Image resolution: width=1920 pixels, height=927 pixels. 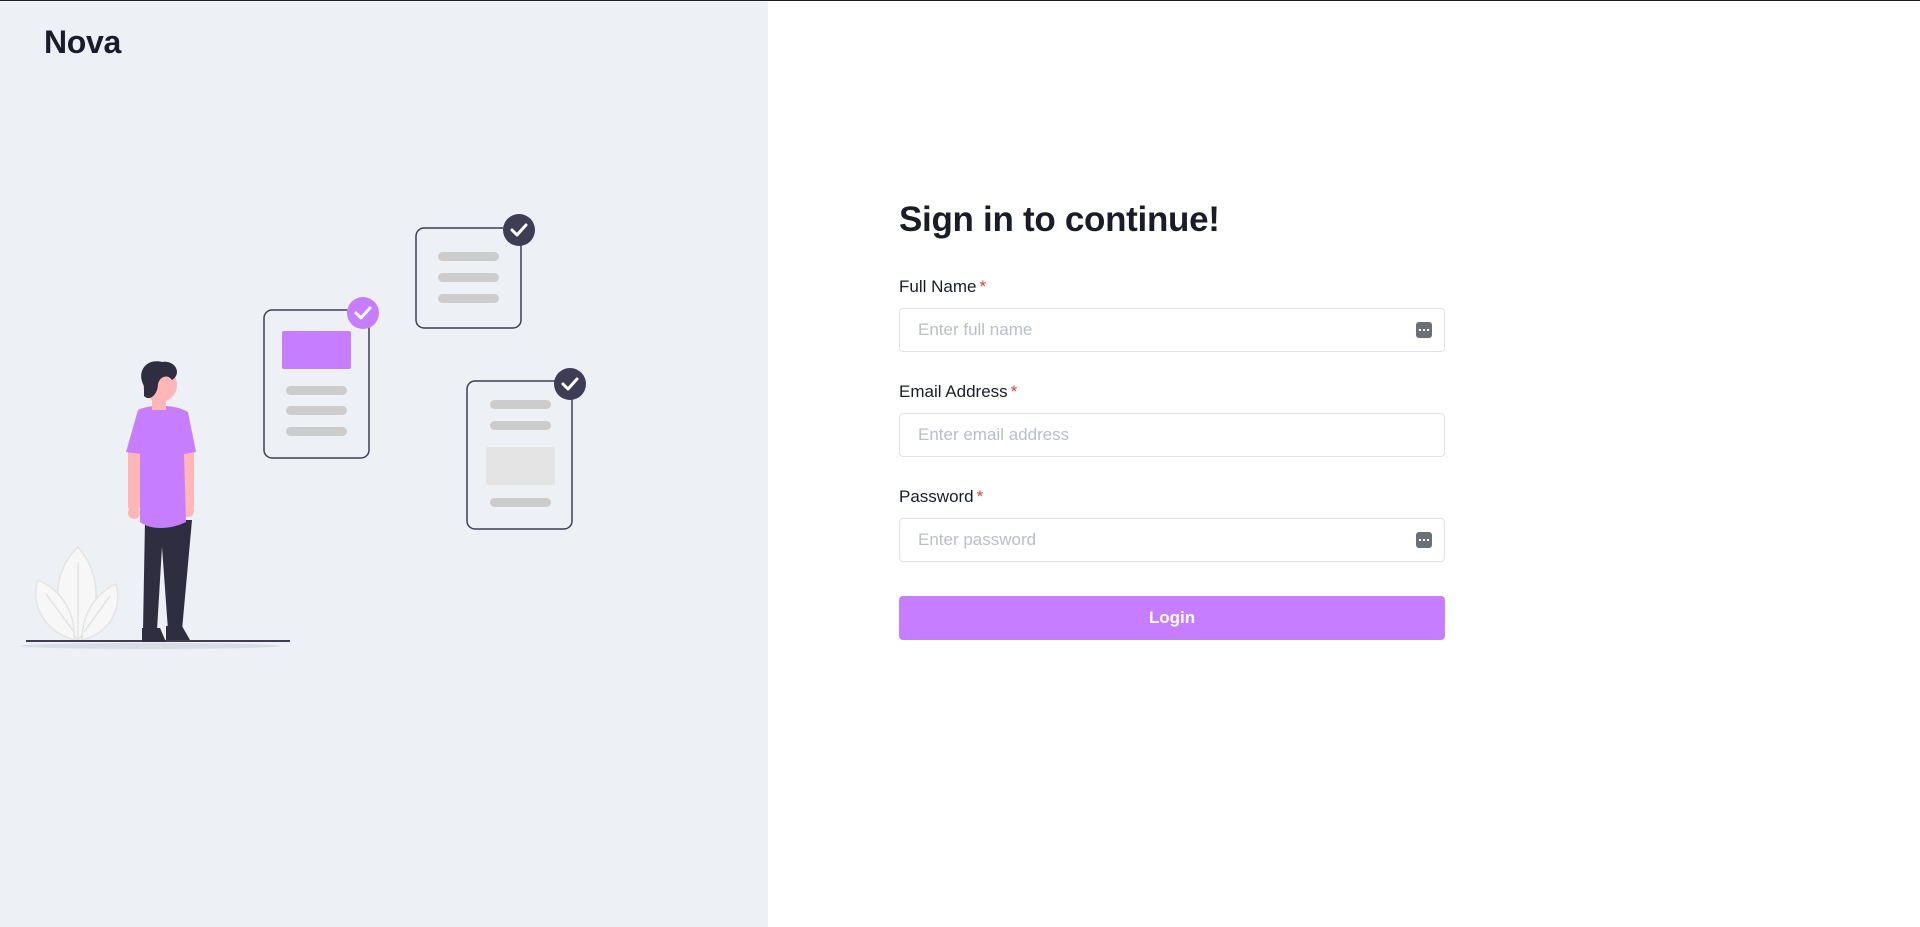 I want to click on email-input, so click(x=1172, y=435).